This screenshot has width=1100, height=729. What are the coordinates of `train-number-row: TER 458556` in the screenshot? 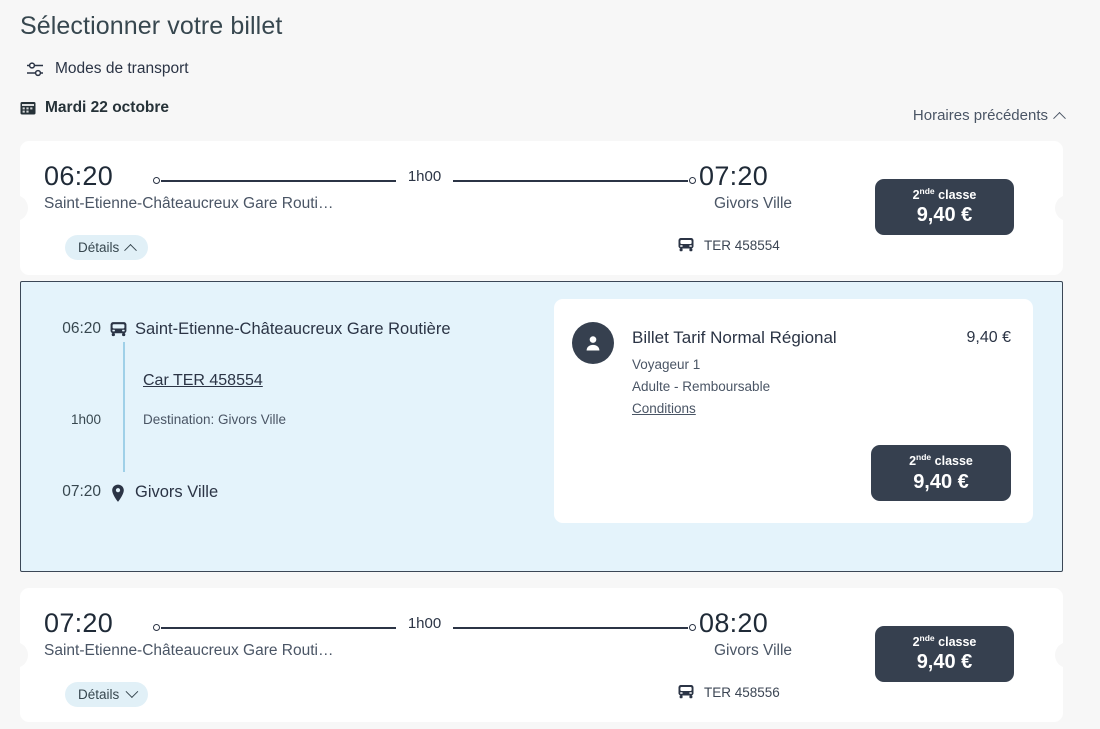 It's located at (728, 692).